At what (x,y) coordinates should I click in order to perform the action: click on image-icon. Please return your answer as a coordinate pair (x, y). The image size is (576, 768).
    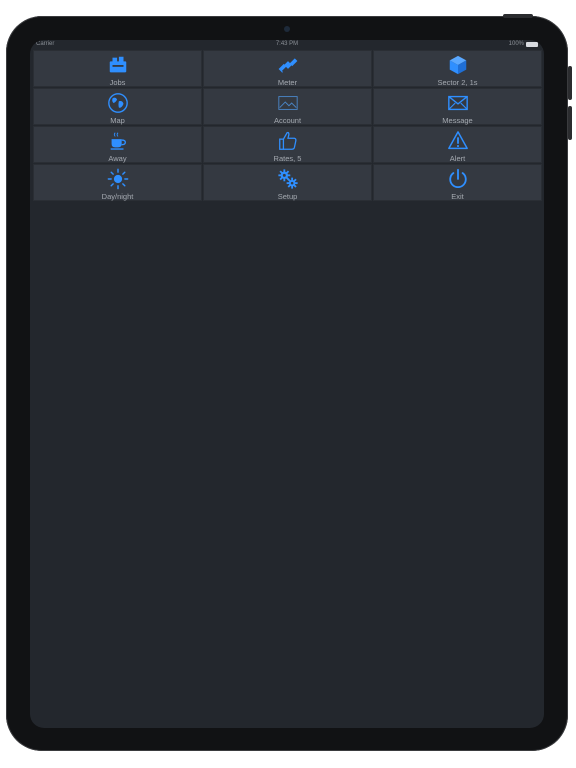
    Looking at the image, I should click on (288, 103).